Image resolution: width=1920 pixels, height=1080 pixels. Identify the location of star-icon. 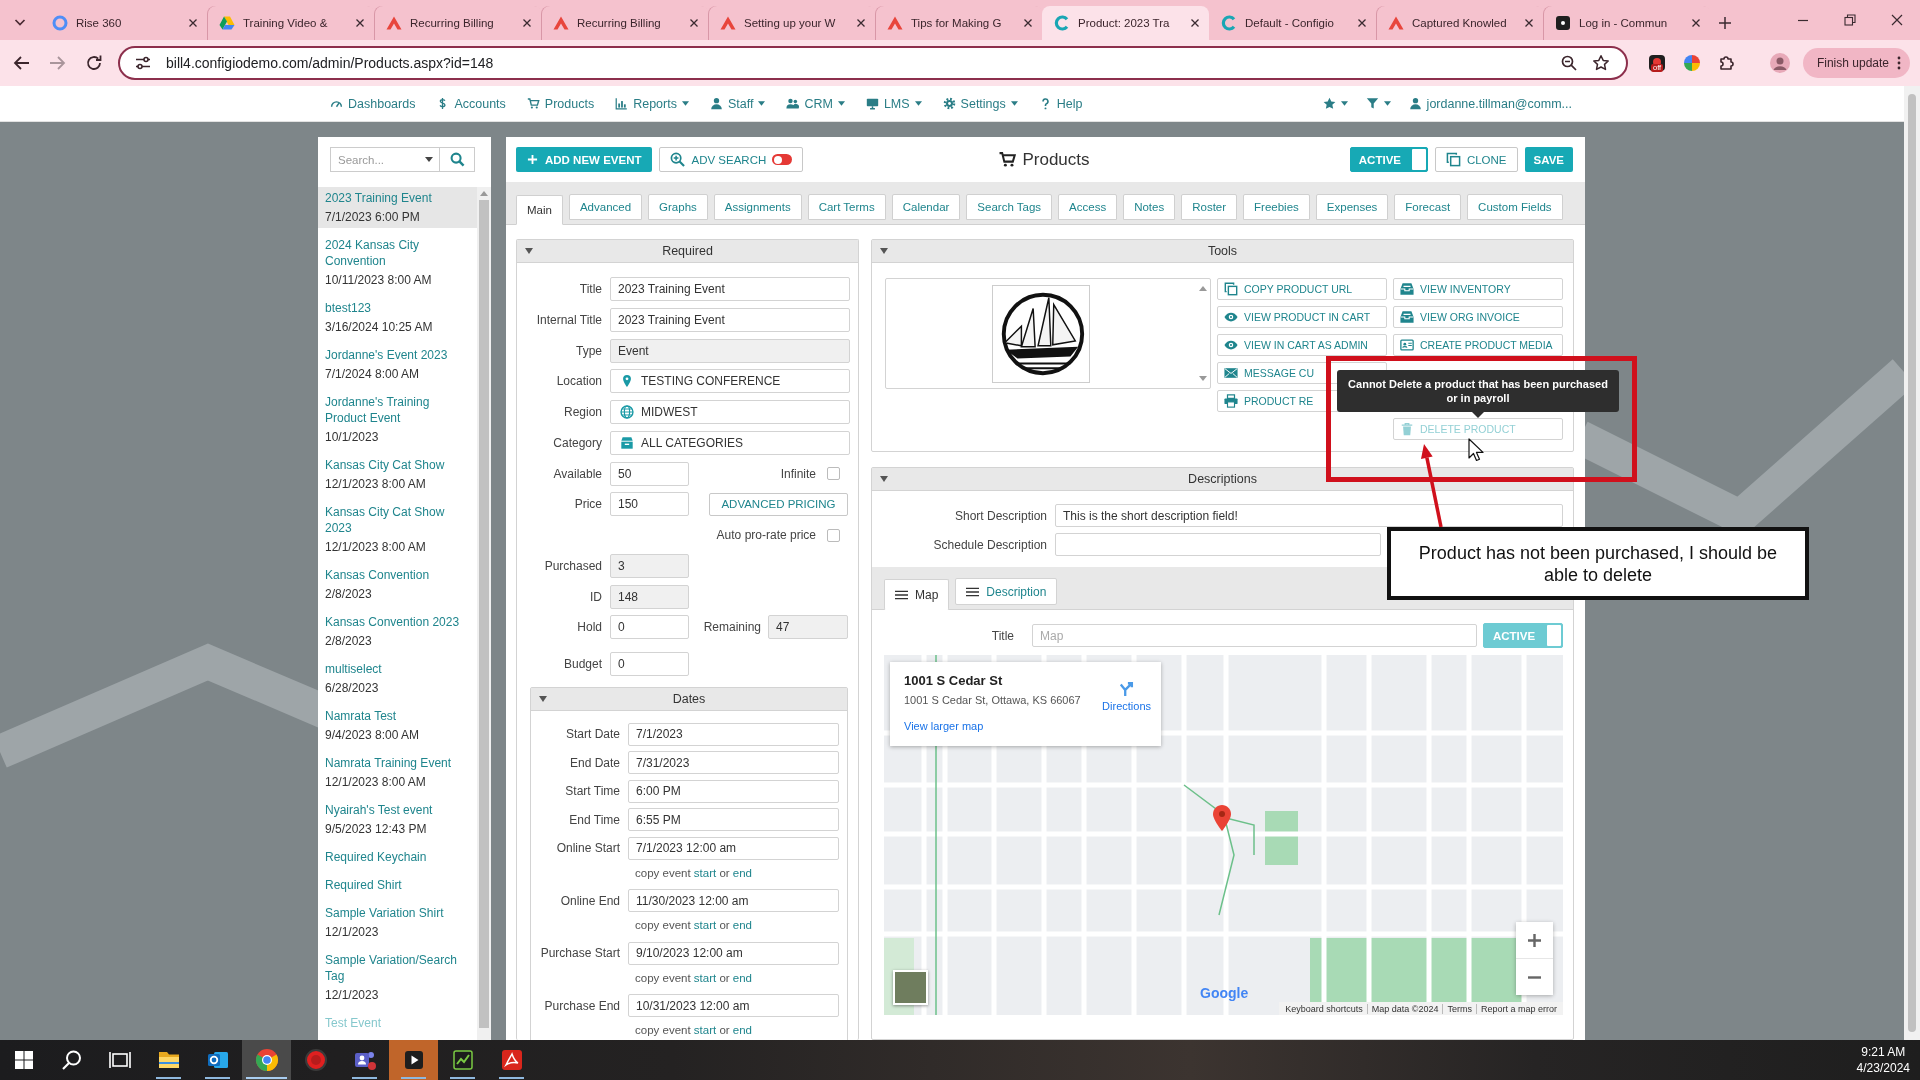
(1601, 63).